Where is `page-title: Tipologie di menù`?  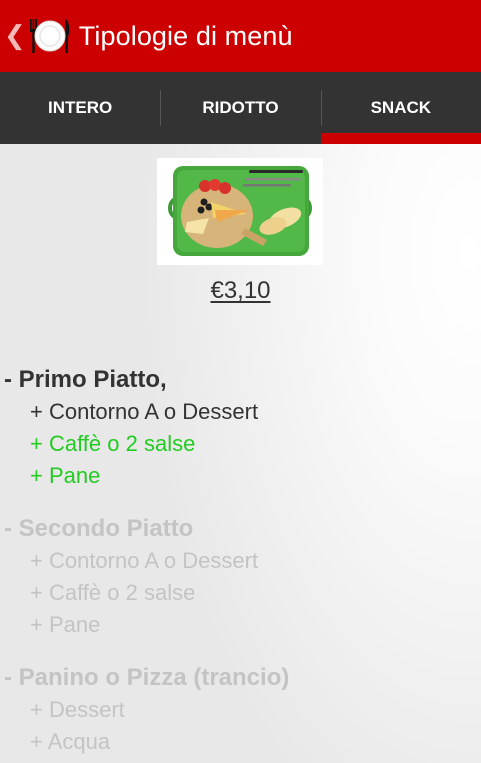 page-title: Tipologie di menù is located at coordinates (185, 35).